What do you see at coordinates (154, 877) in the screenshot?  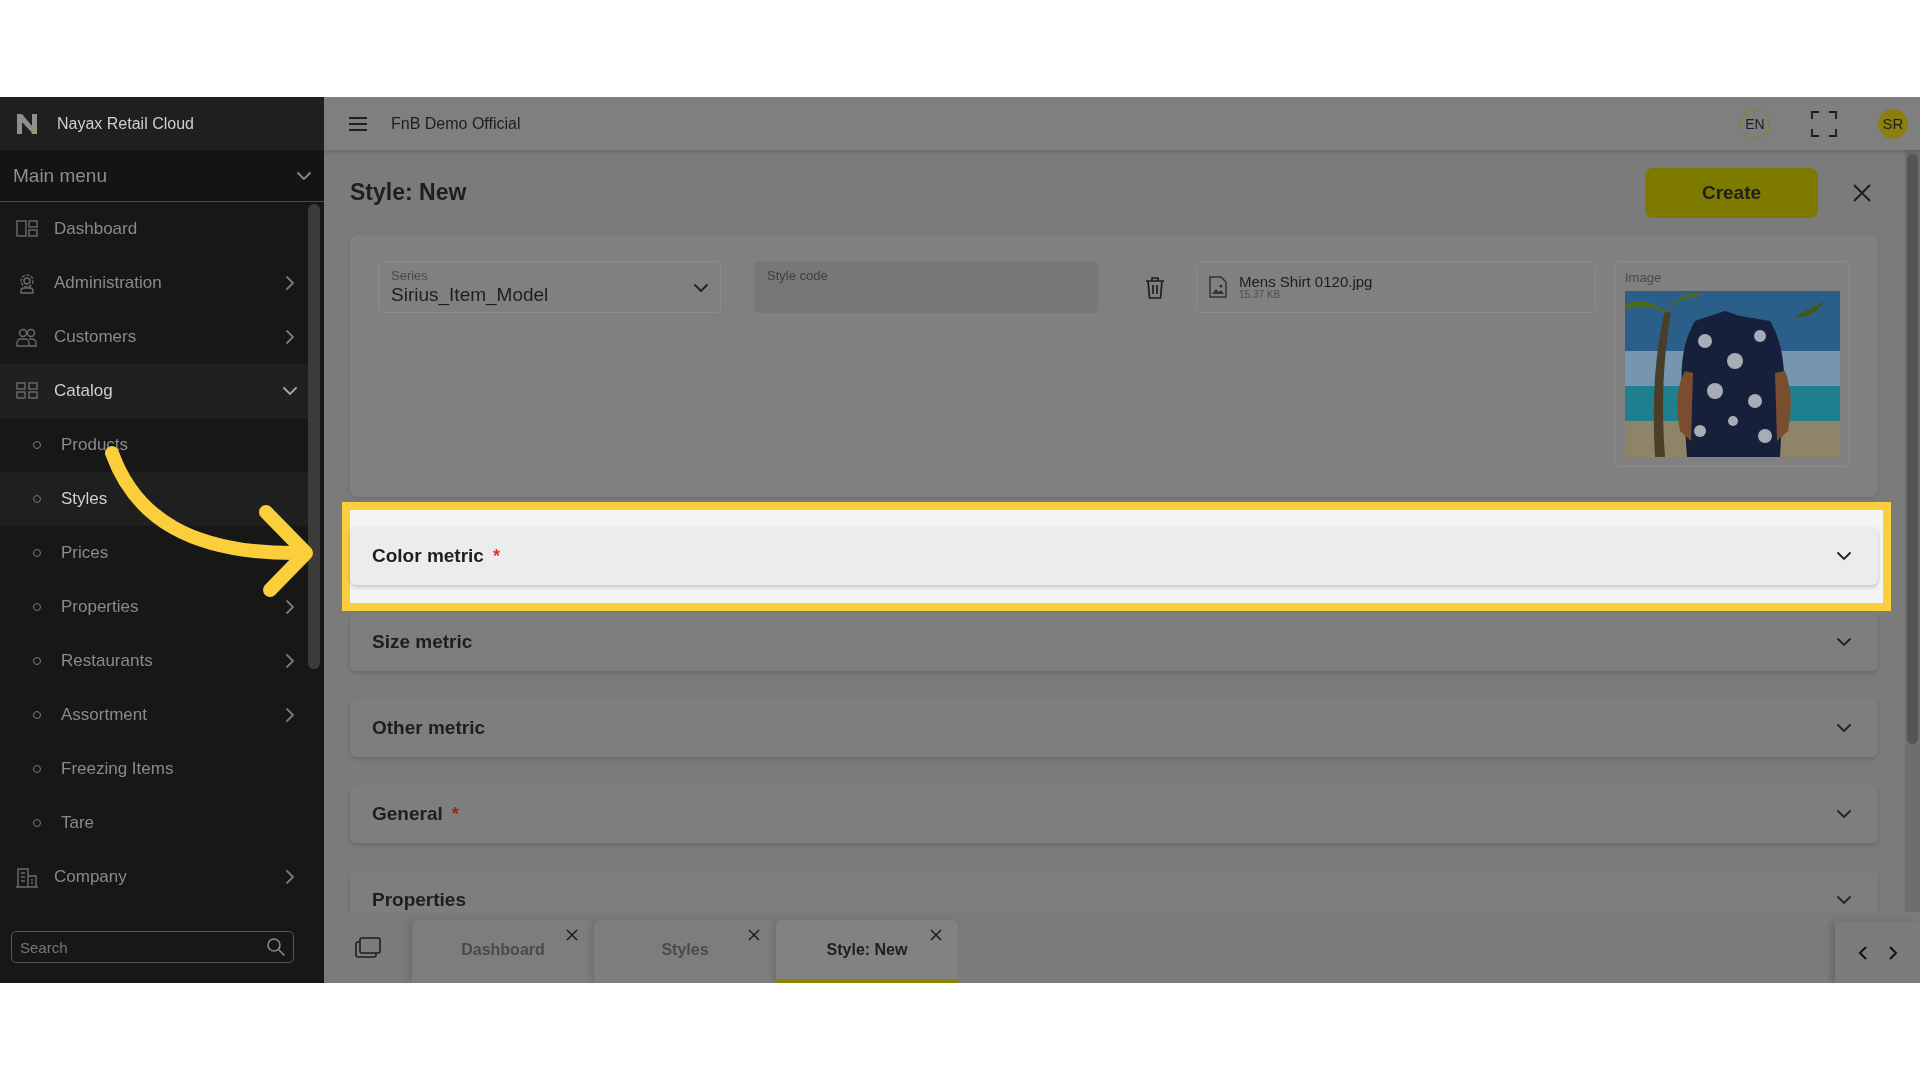 I see `sidebar-item: Company` at bounding box center [154, 877].